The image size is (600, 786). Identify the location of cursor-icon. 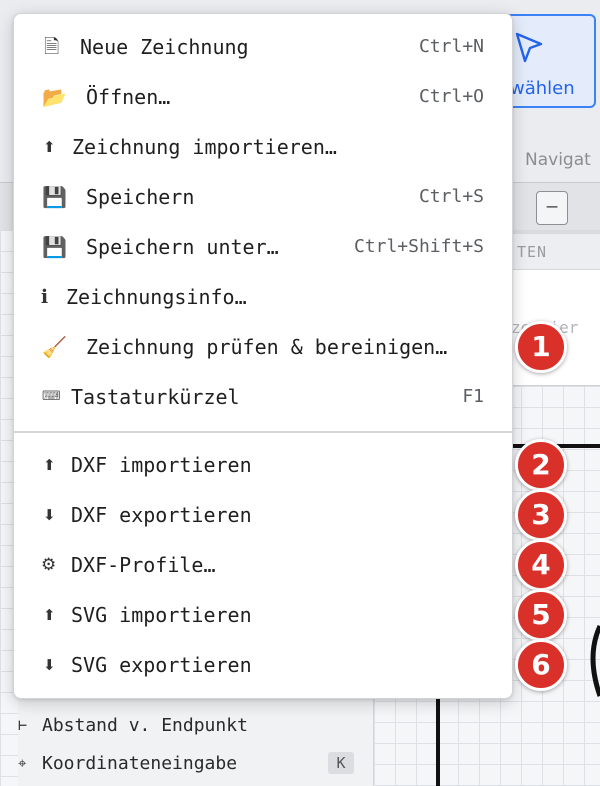
(529, 47).